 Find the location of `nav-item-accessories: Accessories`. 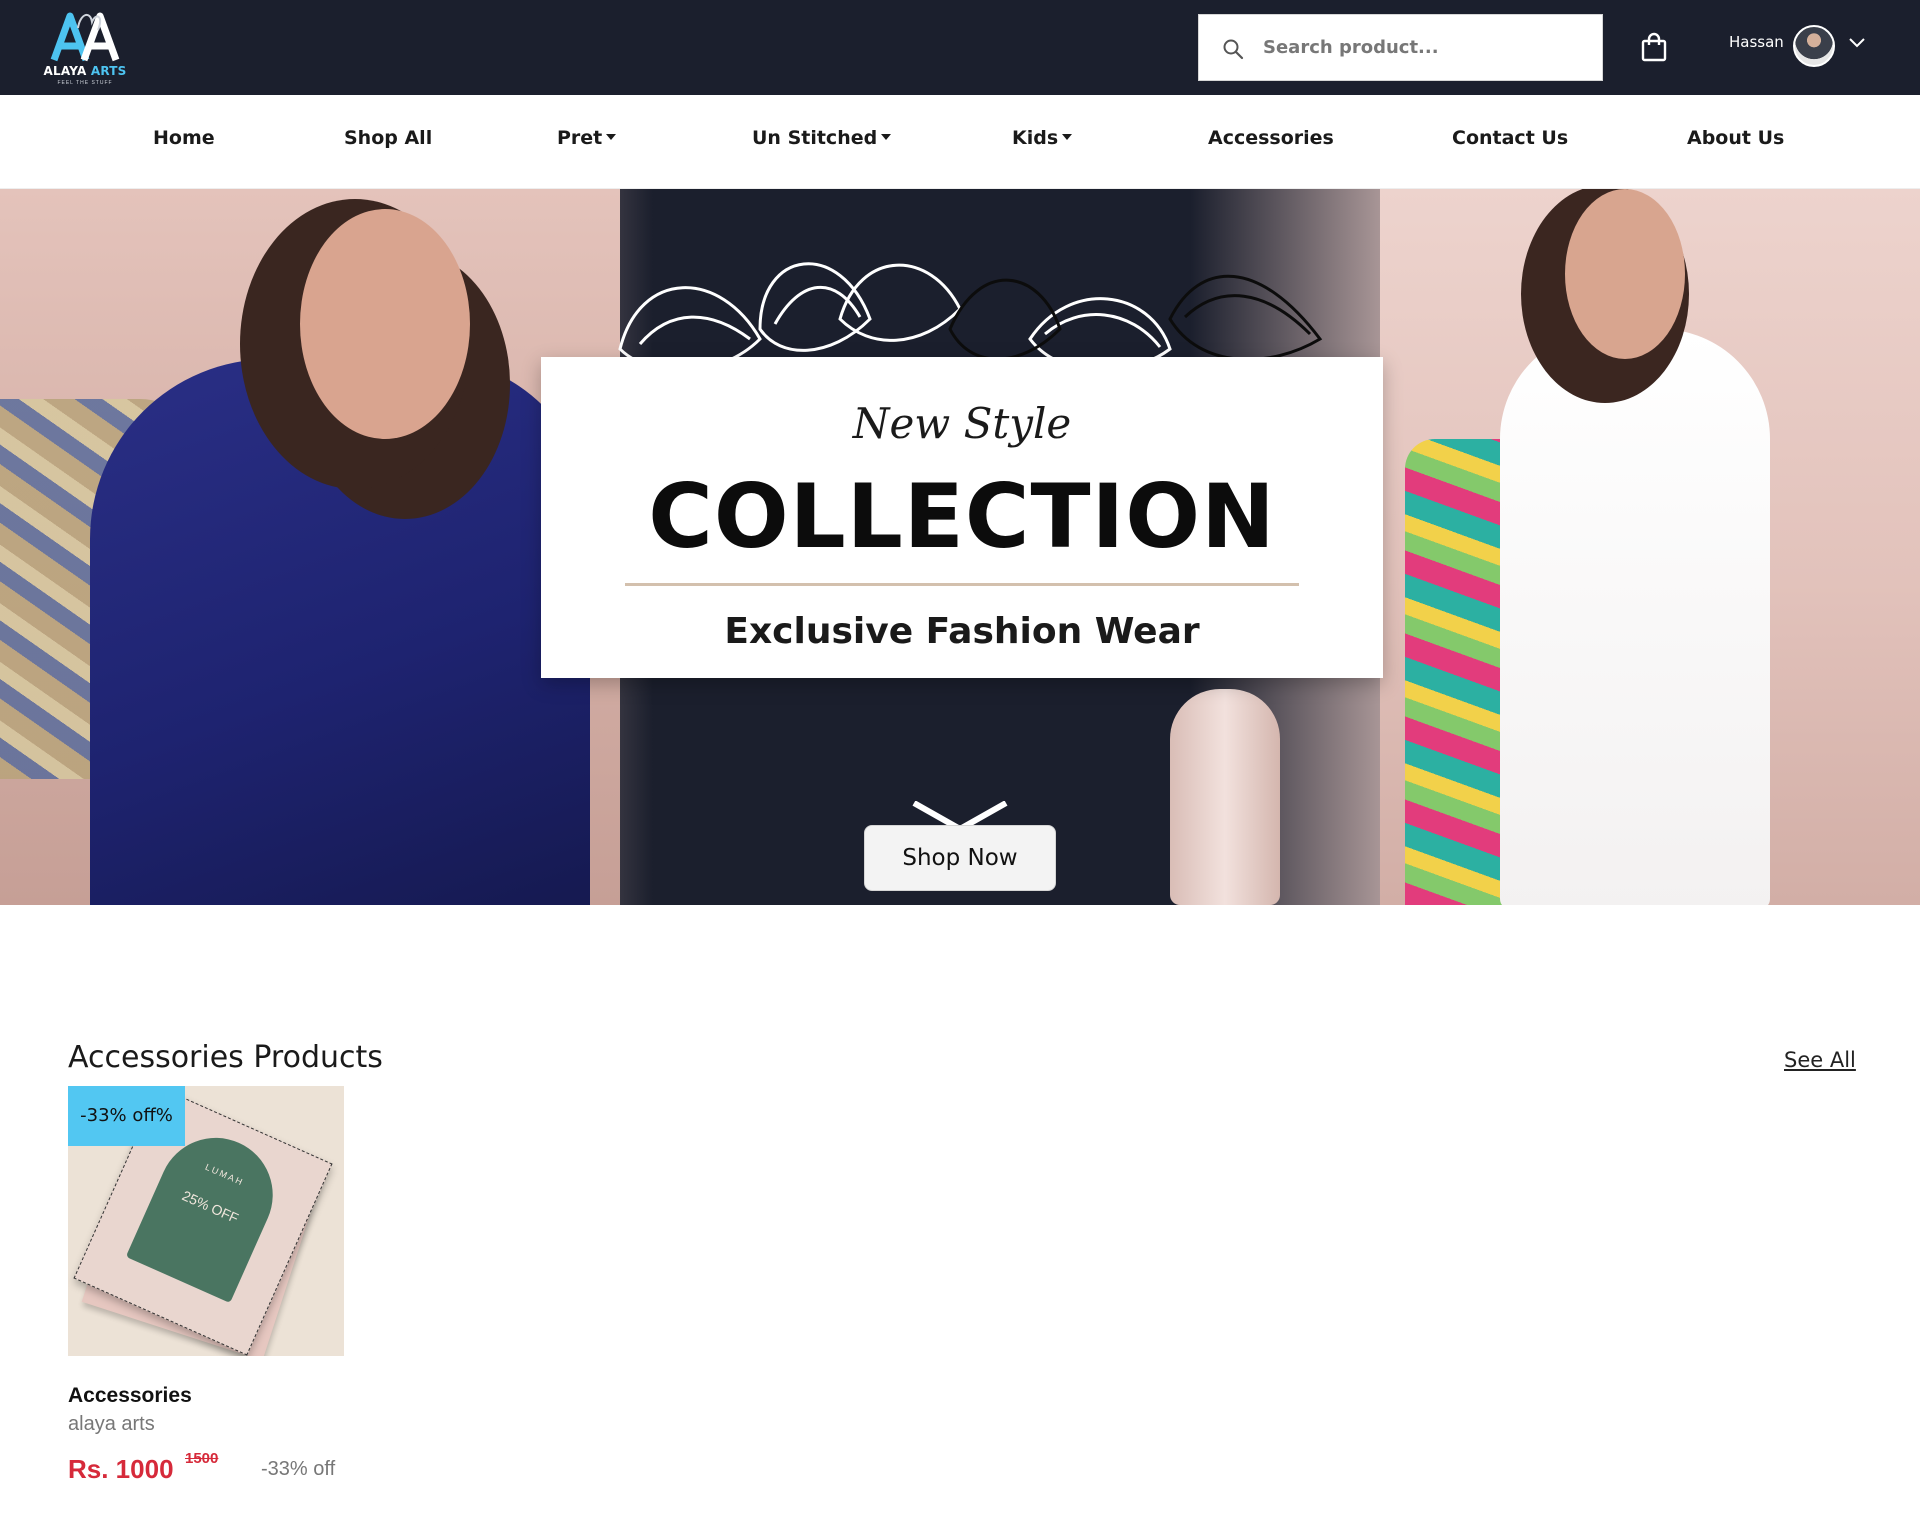

nav-item-accessories: Accessories is located at coordinates (1271, 138).